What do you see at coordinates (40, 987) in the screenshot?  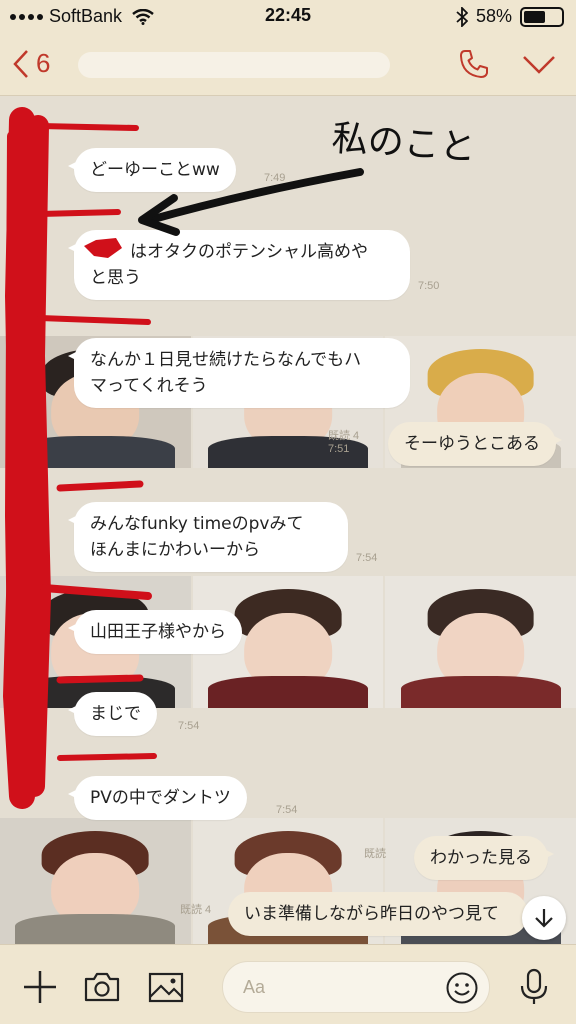 I see `plus-icon` at bounding box center [40, 987].